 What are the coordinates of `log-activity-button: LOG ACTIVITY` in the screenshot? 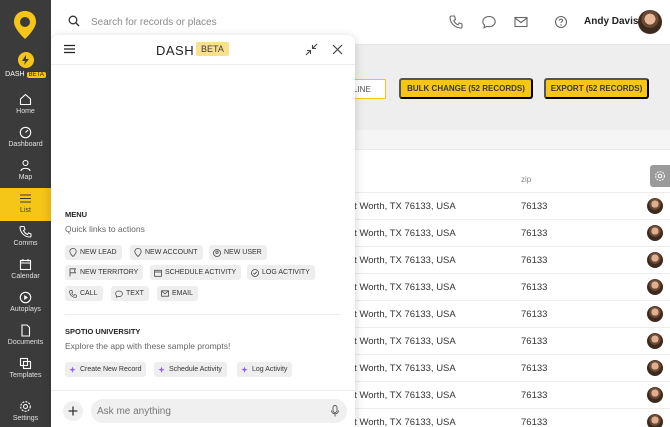 It's located at (281, 272).